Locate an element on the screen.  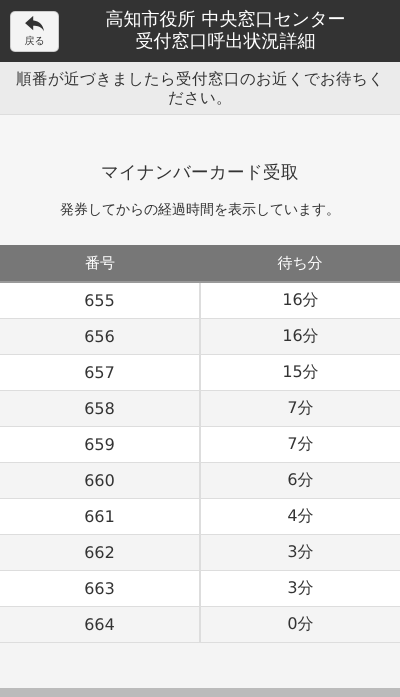
table-cell: 657 is located at coordinates (100, 372).